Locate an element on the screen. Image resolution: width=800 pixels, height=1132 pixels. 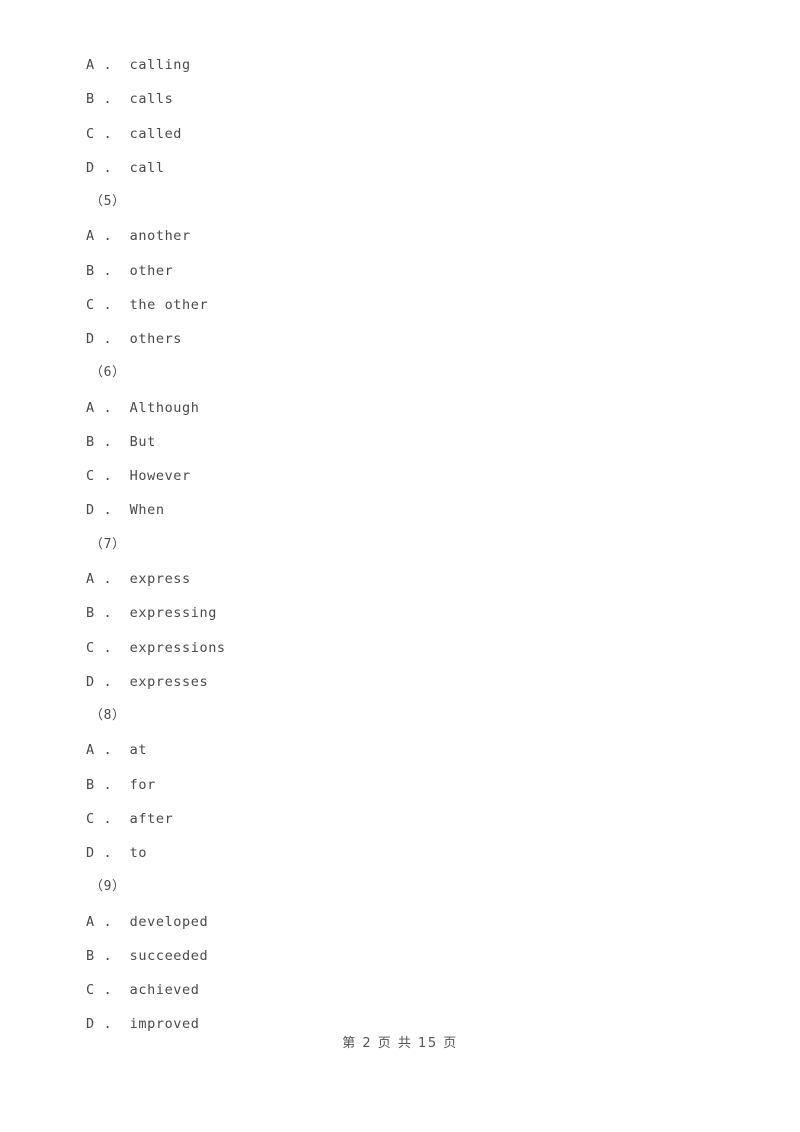
option-text: after is located at coordinates (151, 818).